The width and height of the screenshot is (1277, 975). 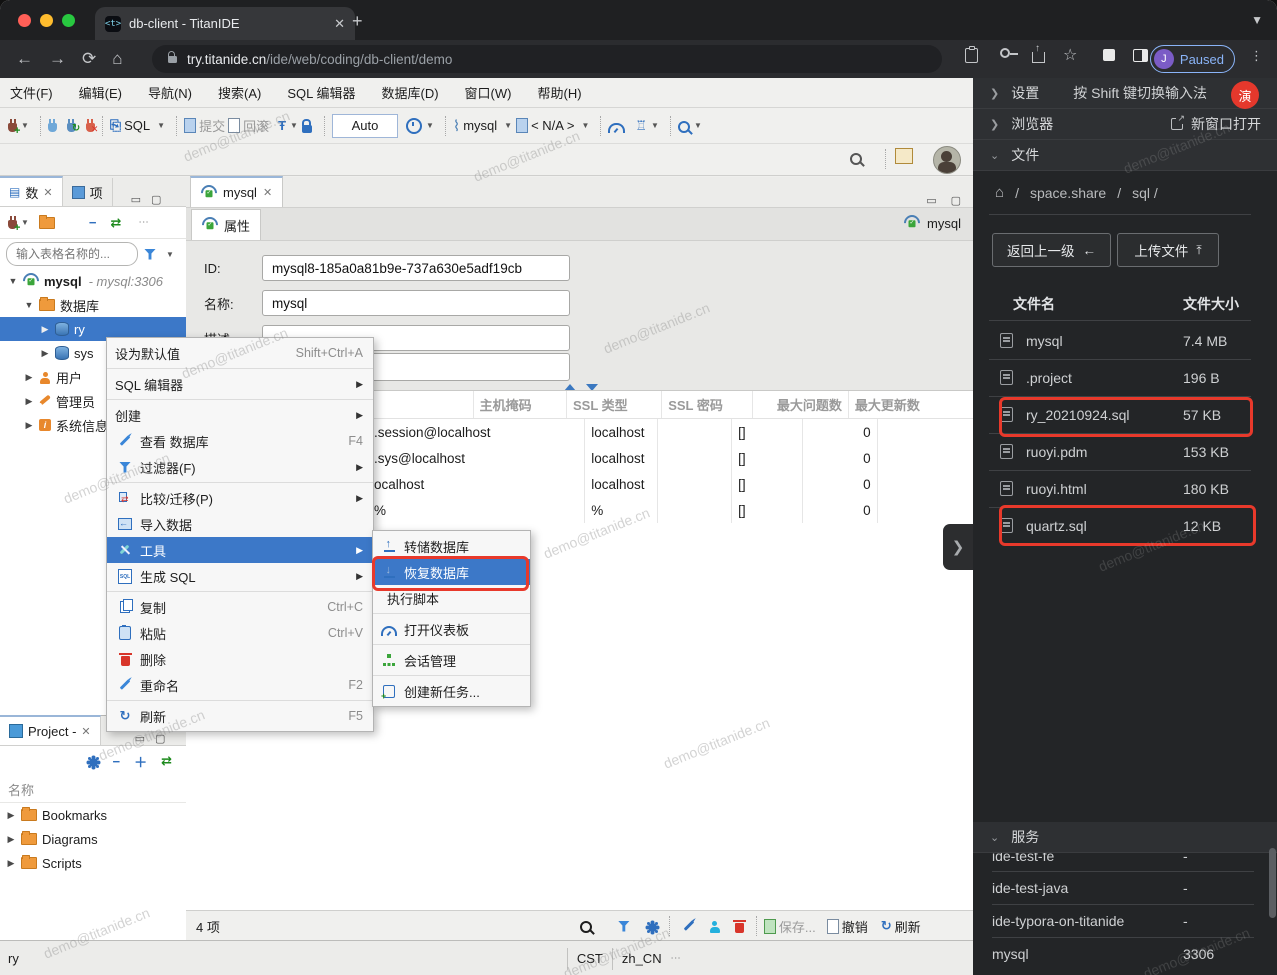 What do you see at coordinates (93, 839) in the screenshot?
I see `tree-item-diagrams: ▶ Diagrams` at bounding box center [93, 839].